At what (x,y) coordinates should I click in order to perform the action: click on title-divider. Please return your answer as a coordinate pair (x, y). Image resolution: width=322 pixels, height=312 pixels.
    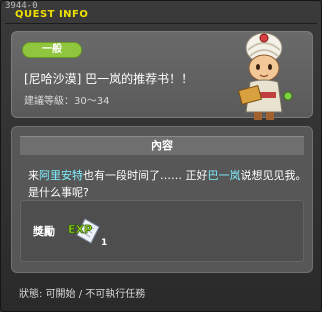
    Looking at the image, I should click on (161, 23).